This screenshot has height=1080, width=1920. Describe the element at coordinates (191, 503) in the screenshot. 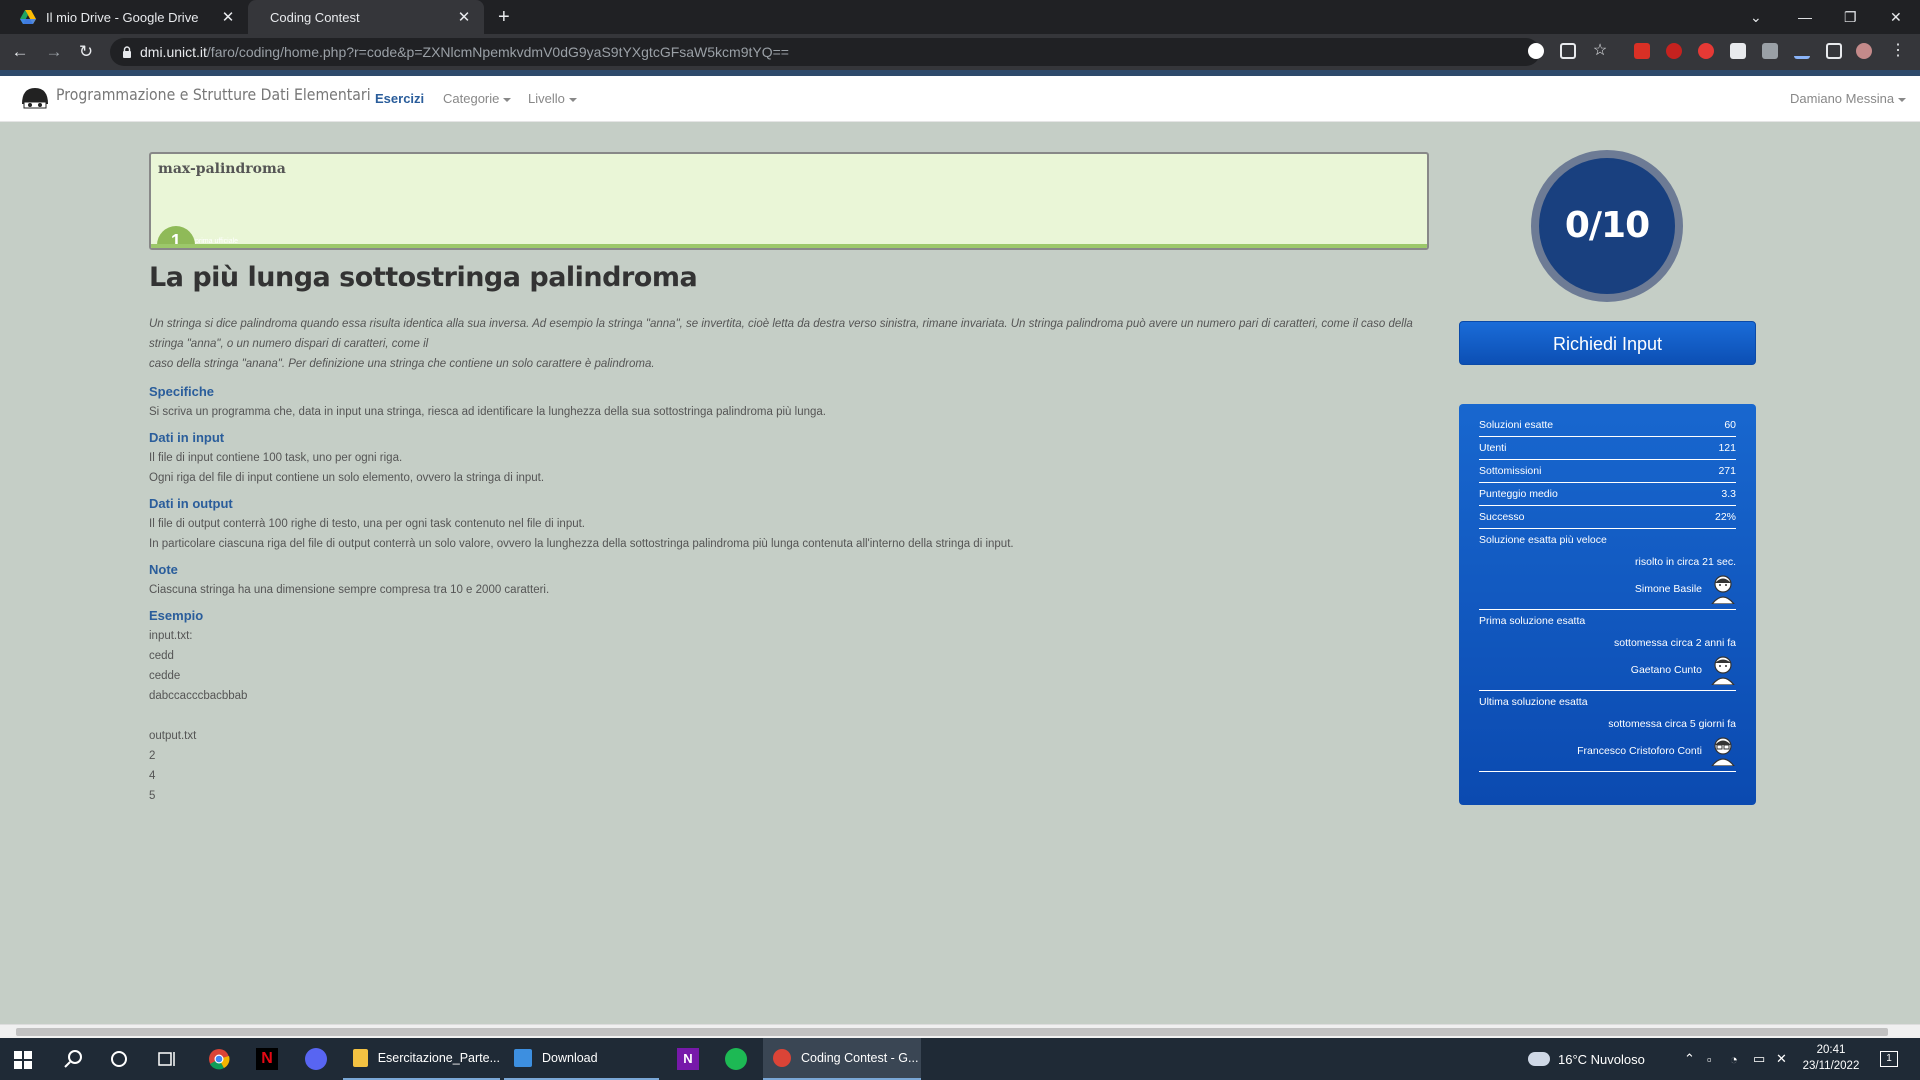

I see `section-heading-output: Dati in output` at that location.